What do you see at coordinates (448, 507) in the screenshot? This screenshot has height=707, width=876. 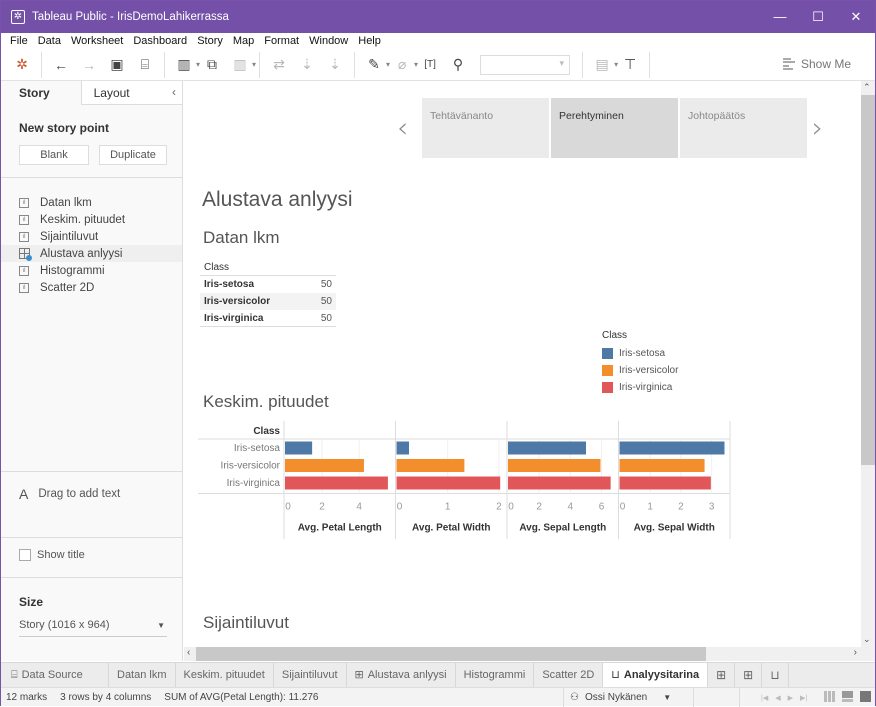 I see `tick-label: 1` at bounding box center [448, 507].